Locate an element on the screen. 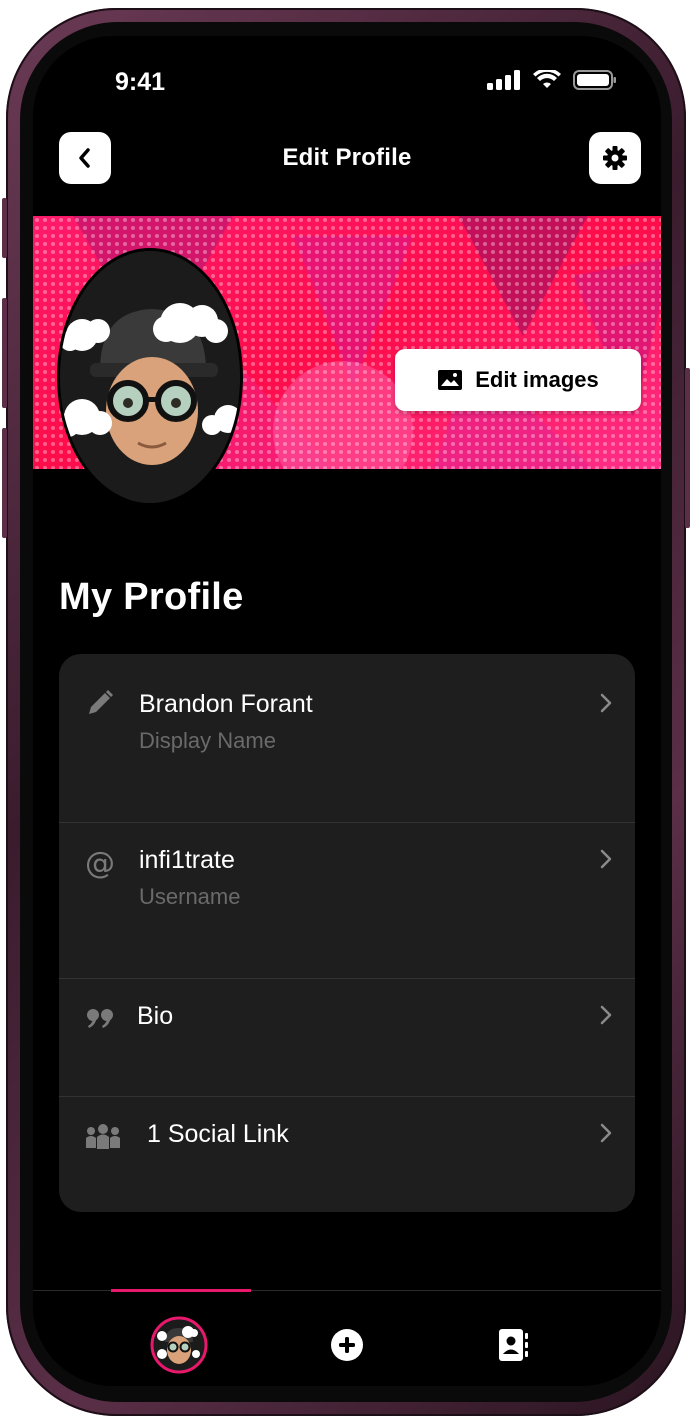 Image resolution: width=694 pixels, height=1425 pixels. tab-profile is located at coordinates (179, 1345).